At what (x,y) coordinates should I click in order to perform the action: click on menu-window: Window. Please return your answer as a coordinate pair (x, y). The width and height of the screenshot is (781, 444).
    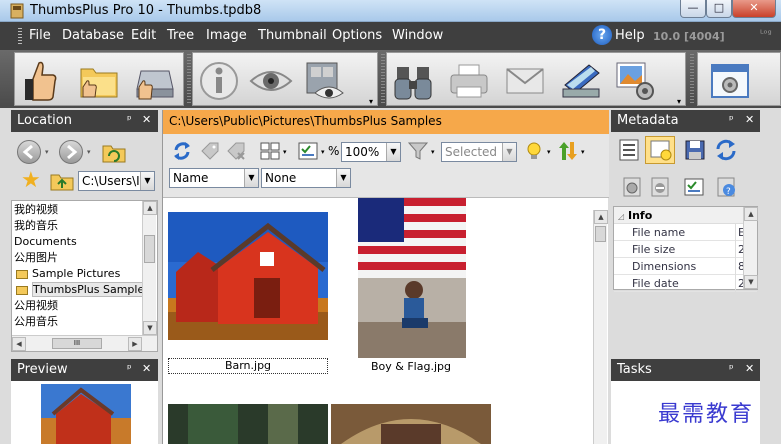
    Looking at the image, I should click on (417, 35).